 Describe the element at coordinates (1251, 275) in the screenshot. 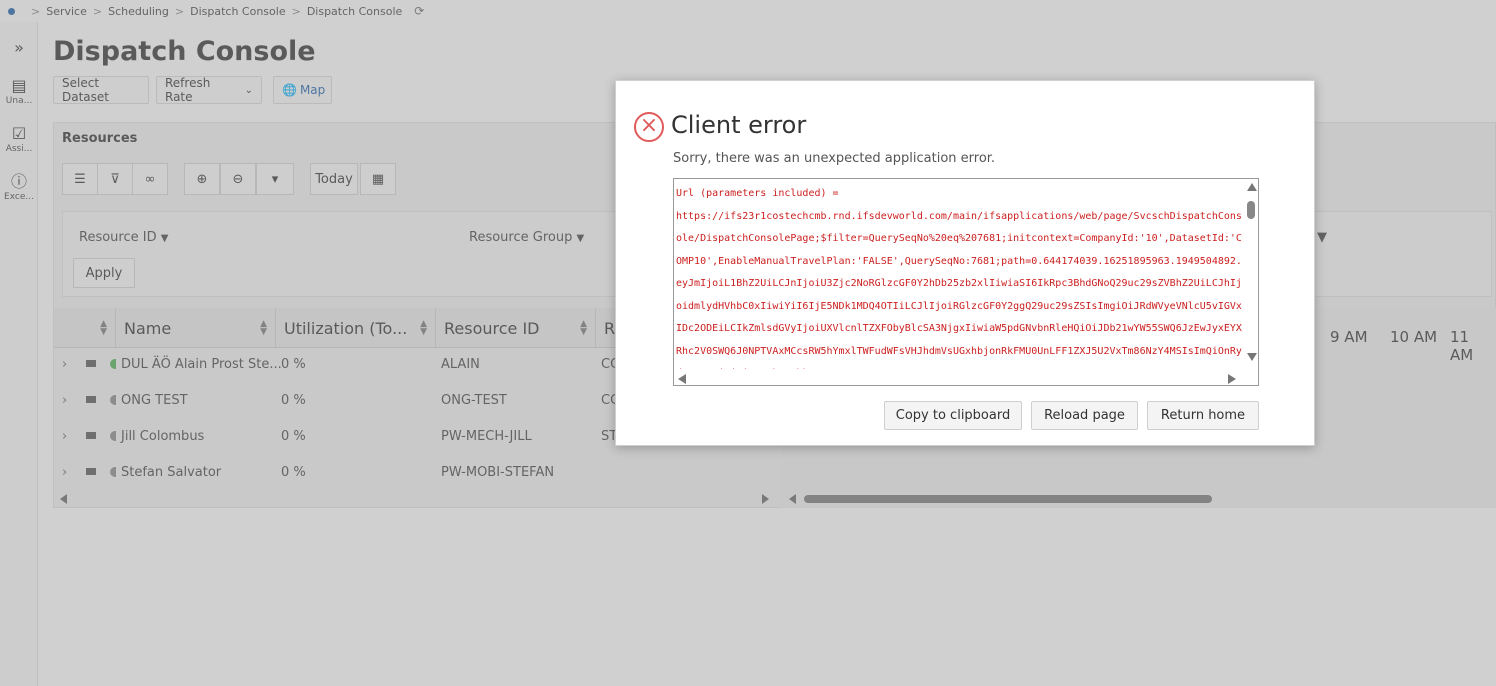

I see `error-vertical-scrollbar` at that location.